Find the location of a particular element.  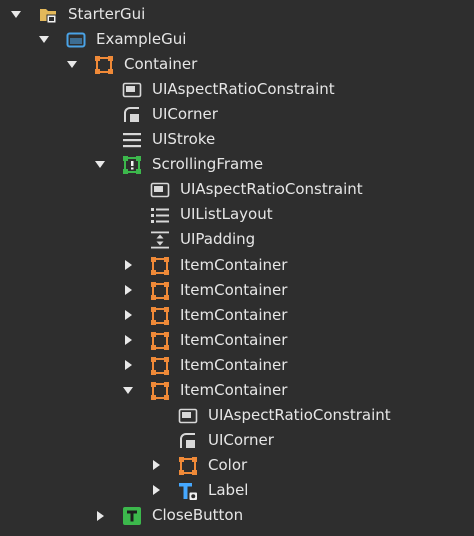

startergui-folder-icon is located at coordinates (48, 15).